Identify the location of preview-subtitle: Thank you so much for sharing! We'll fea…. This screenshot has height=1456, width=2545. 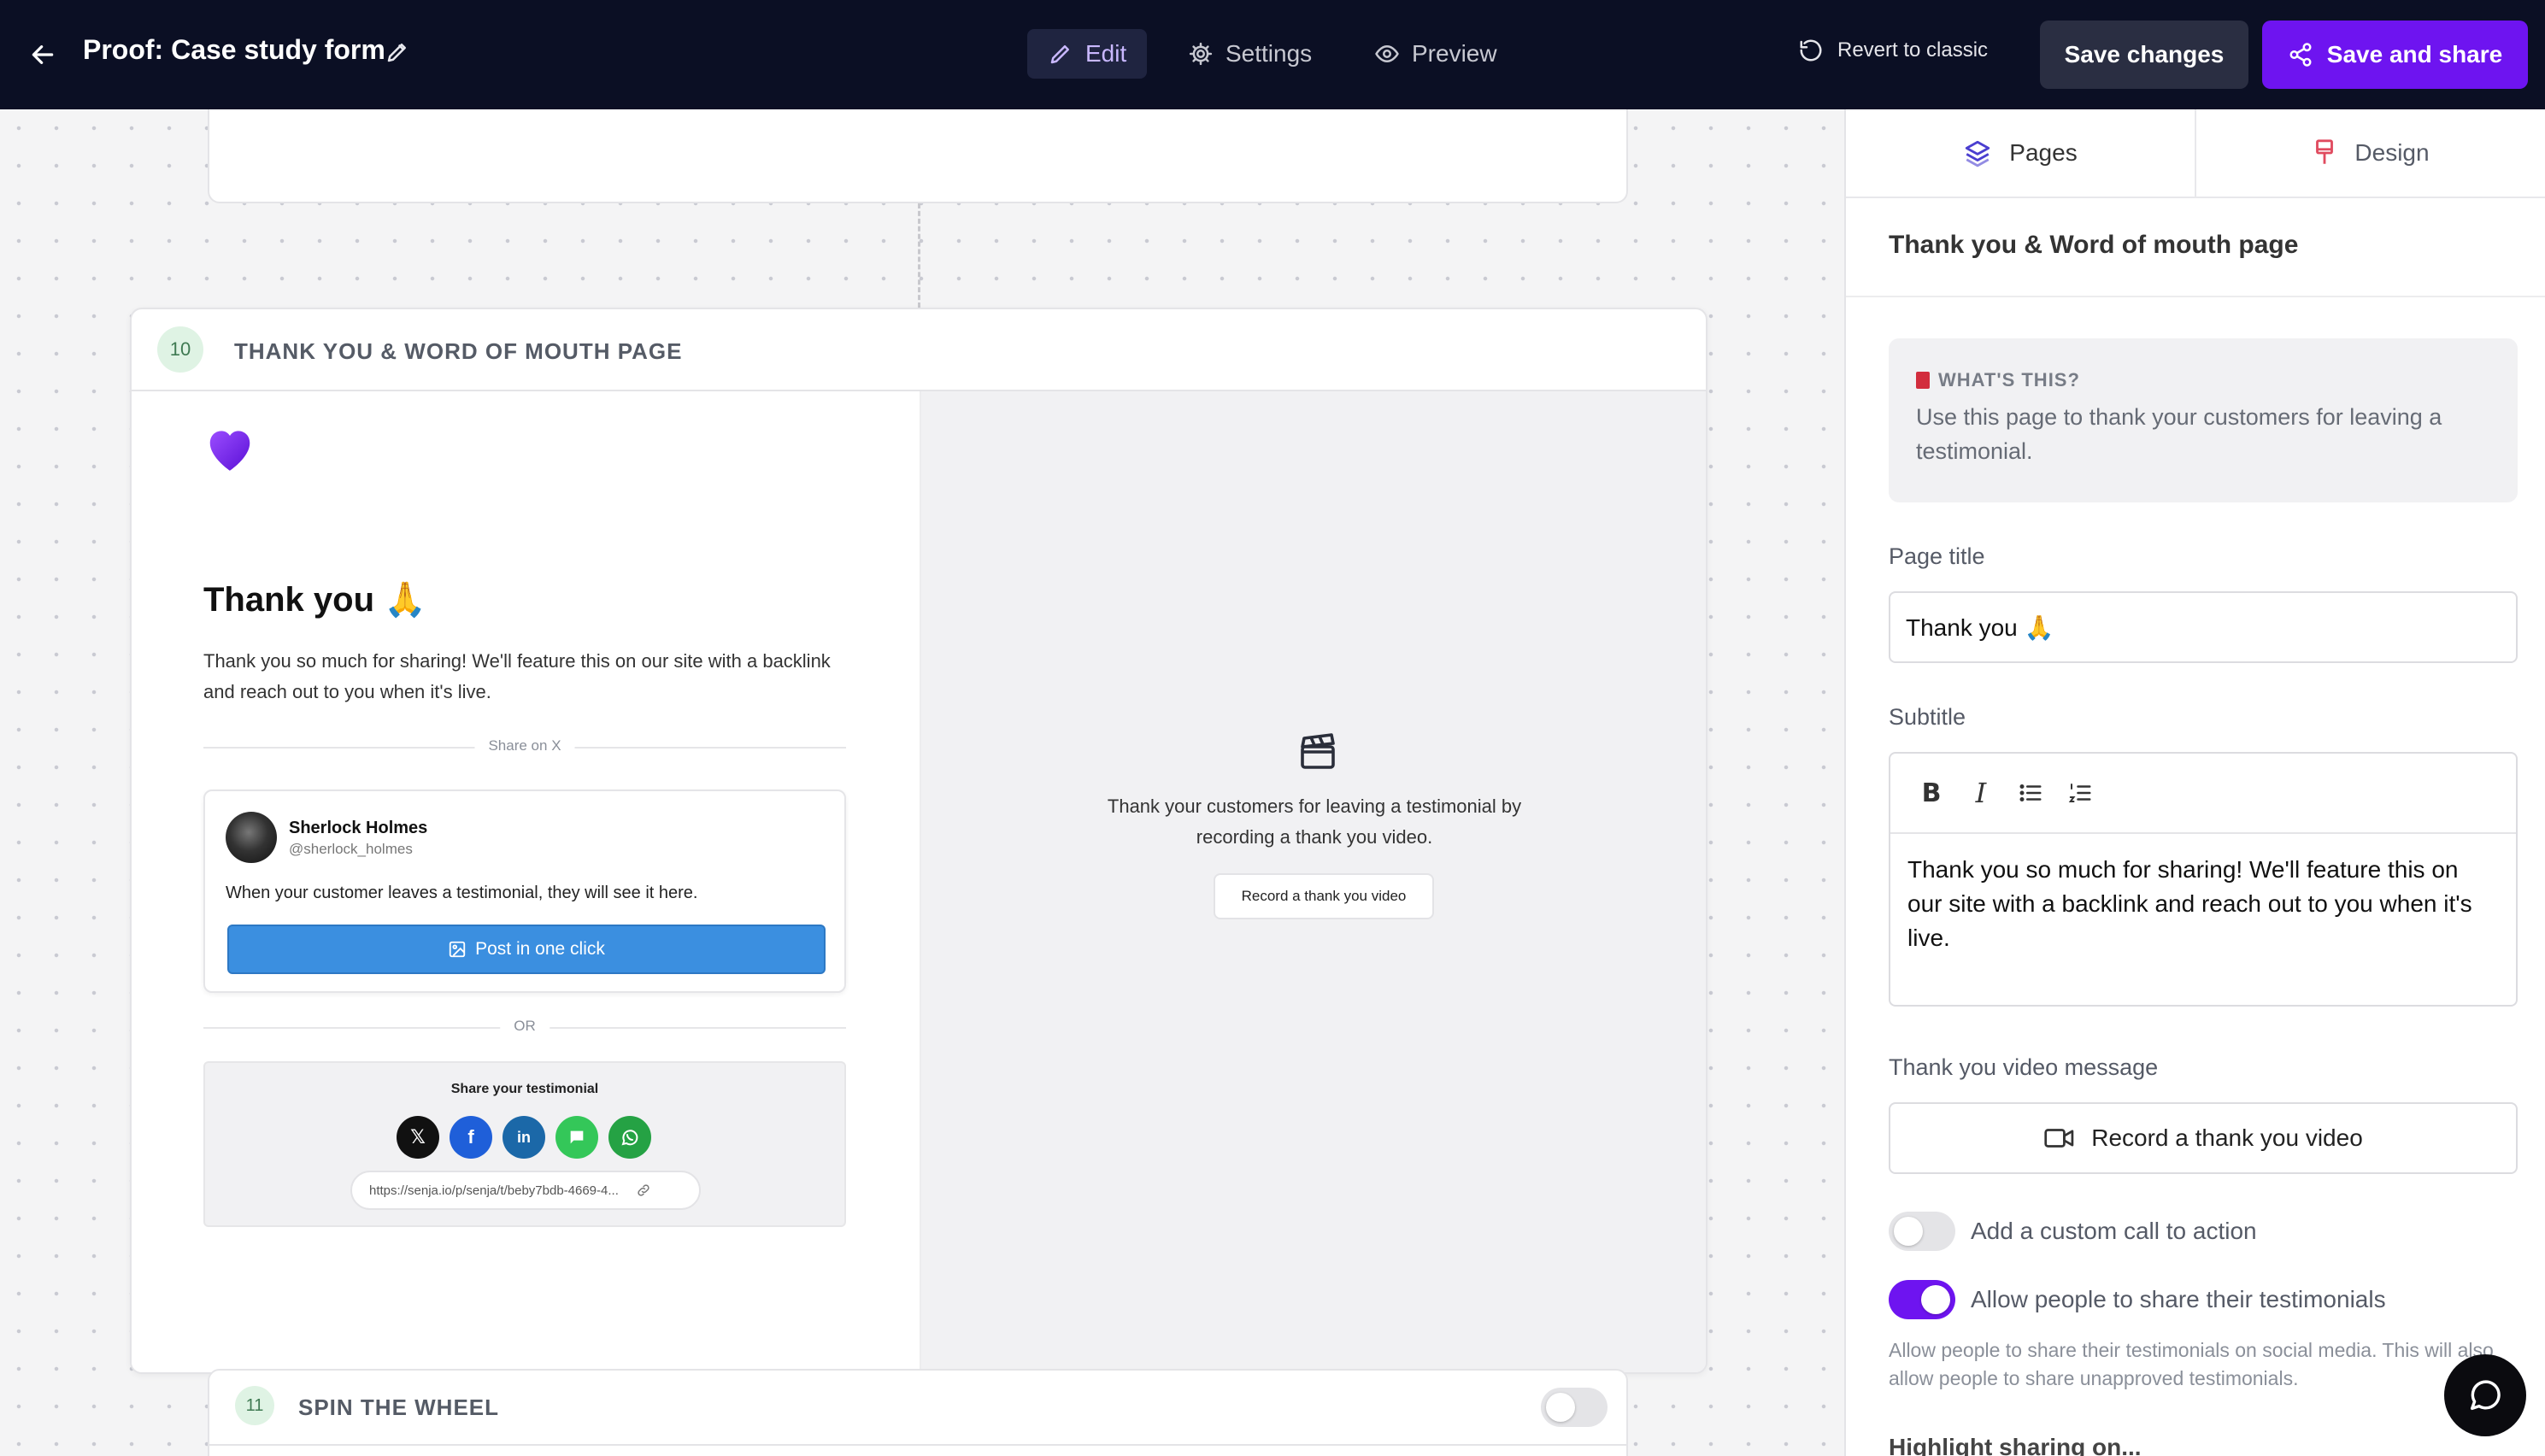
(517, 676).